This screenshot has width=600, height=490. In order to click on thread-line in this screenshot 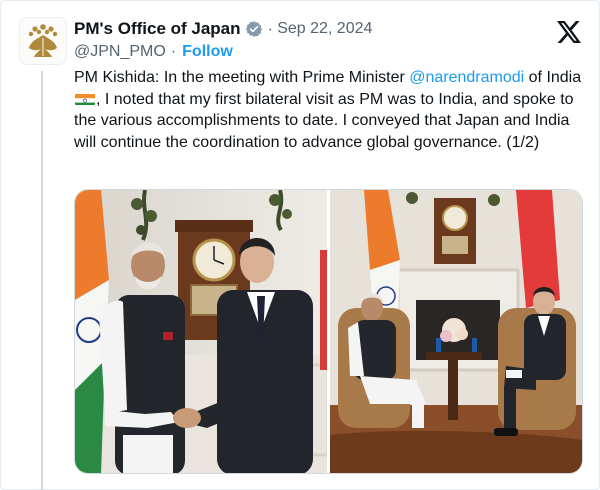, I will do `click(42, 280)`.